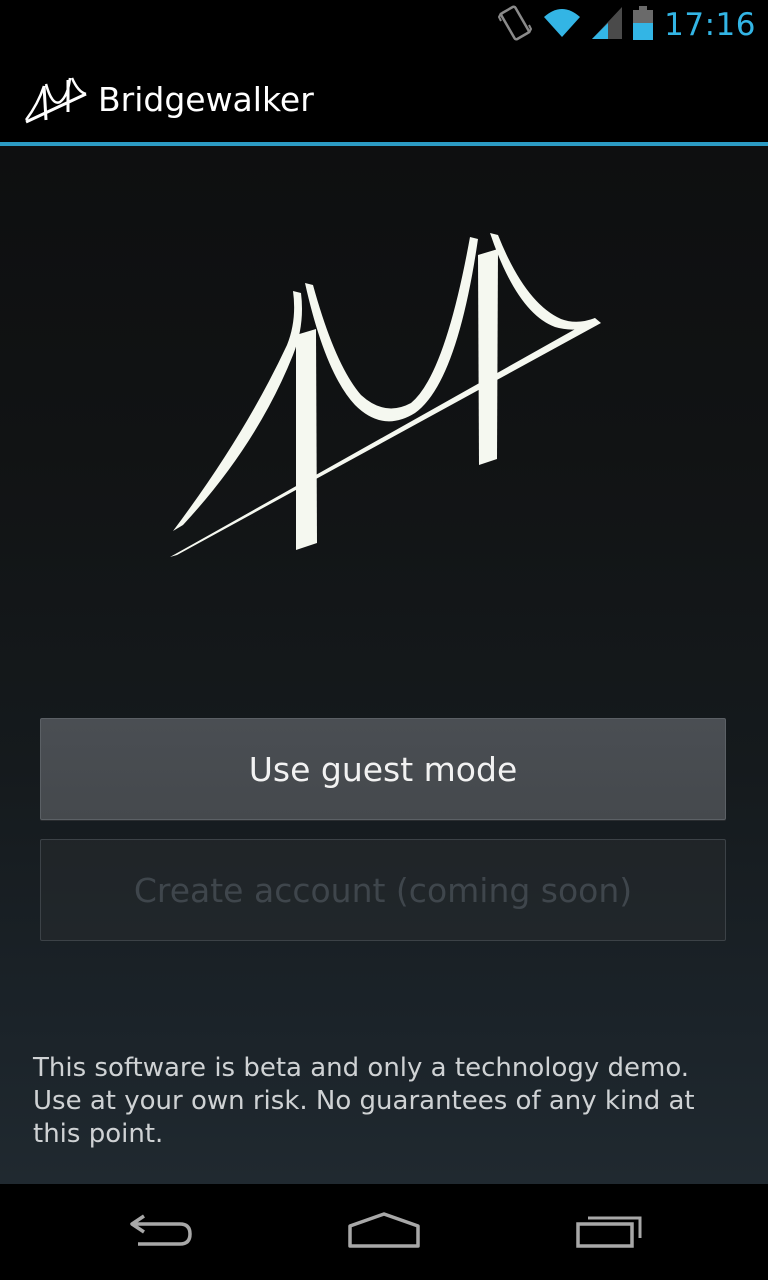  What do you see at coordinates (384, 97) in the screenshot?
I see `action-bar: Bridgewalker` at bounding box center [384, 97].